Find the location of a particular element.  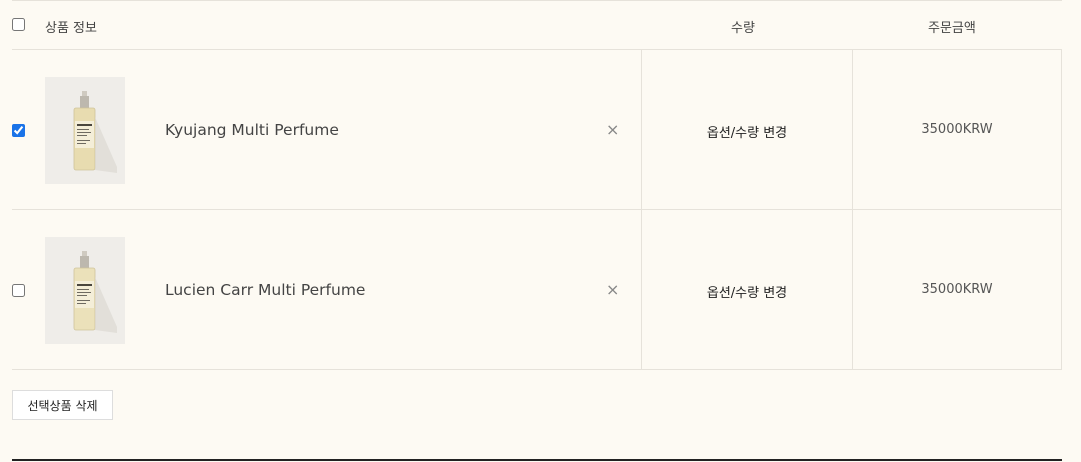

select-all-checkbox is located at coordinates (18, 24).